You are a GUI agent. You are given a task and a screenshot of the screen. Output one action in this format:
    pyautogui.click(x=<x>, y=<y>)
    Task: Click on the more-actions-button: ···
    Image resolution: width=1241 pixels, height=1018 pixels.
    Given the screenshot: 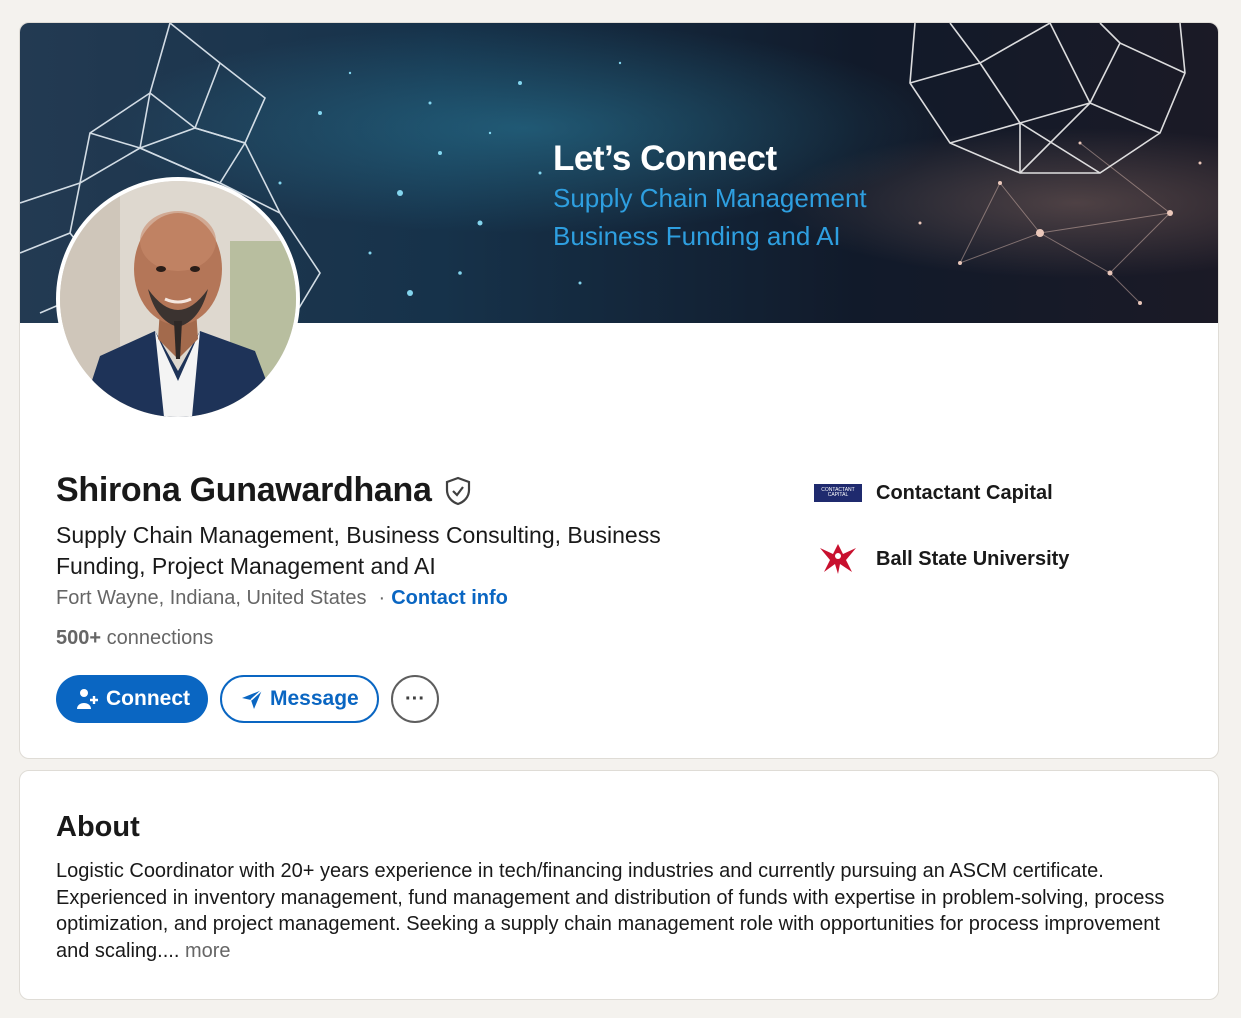 What is the action you would take?
    pyautogui.click(x=415, y=699)
    